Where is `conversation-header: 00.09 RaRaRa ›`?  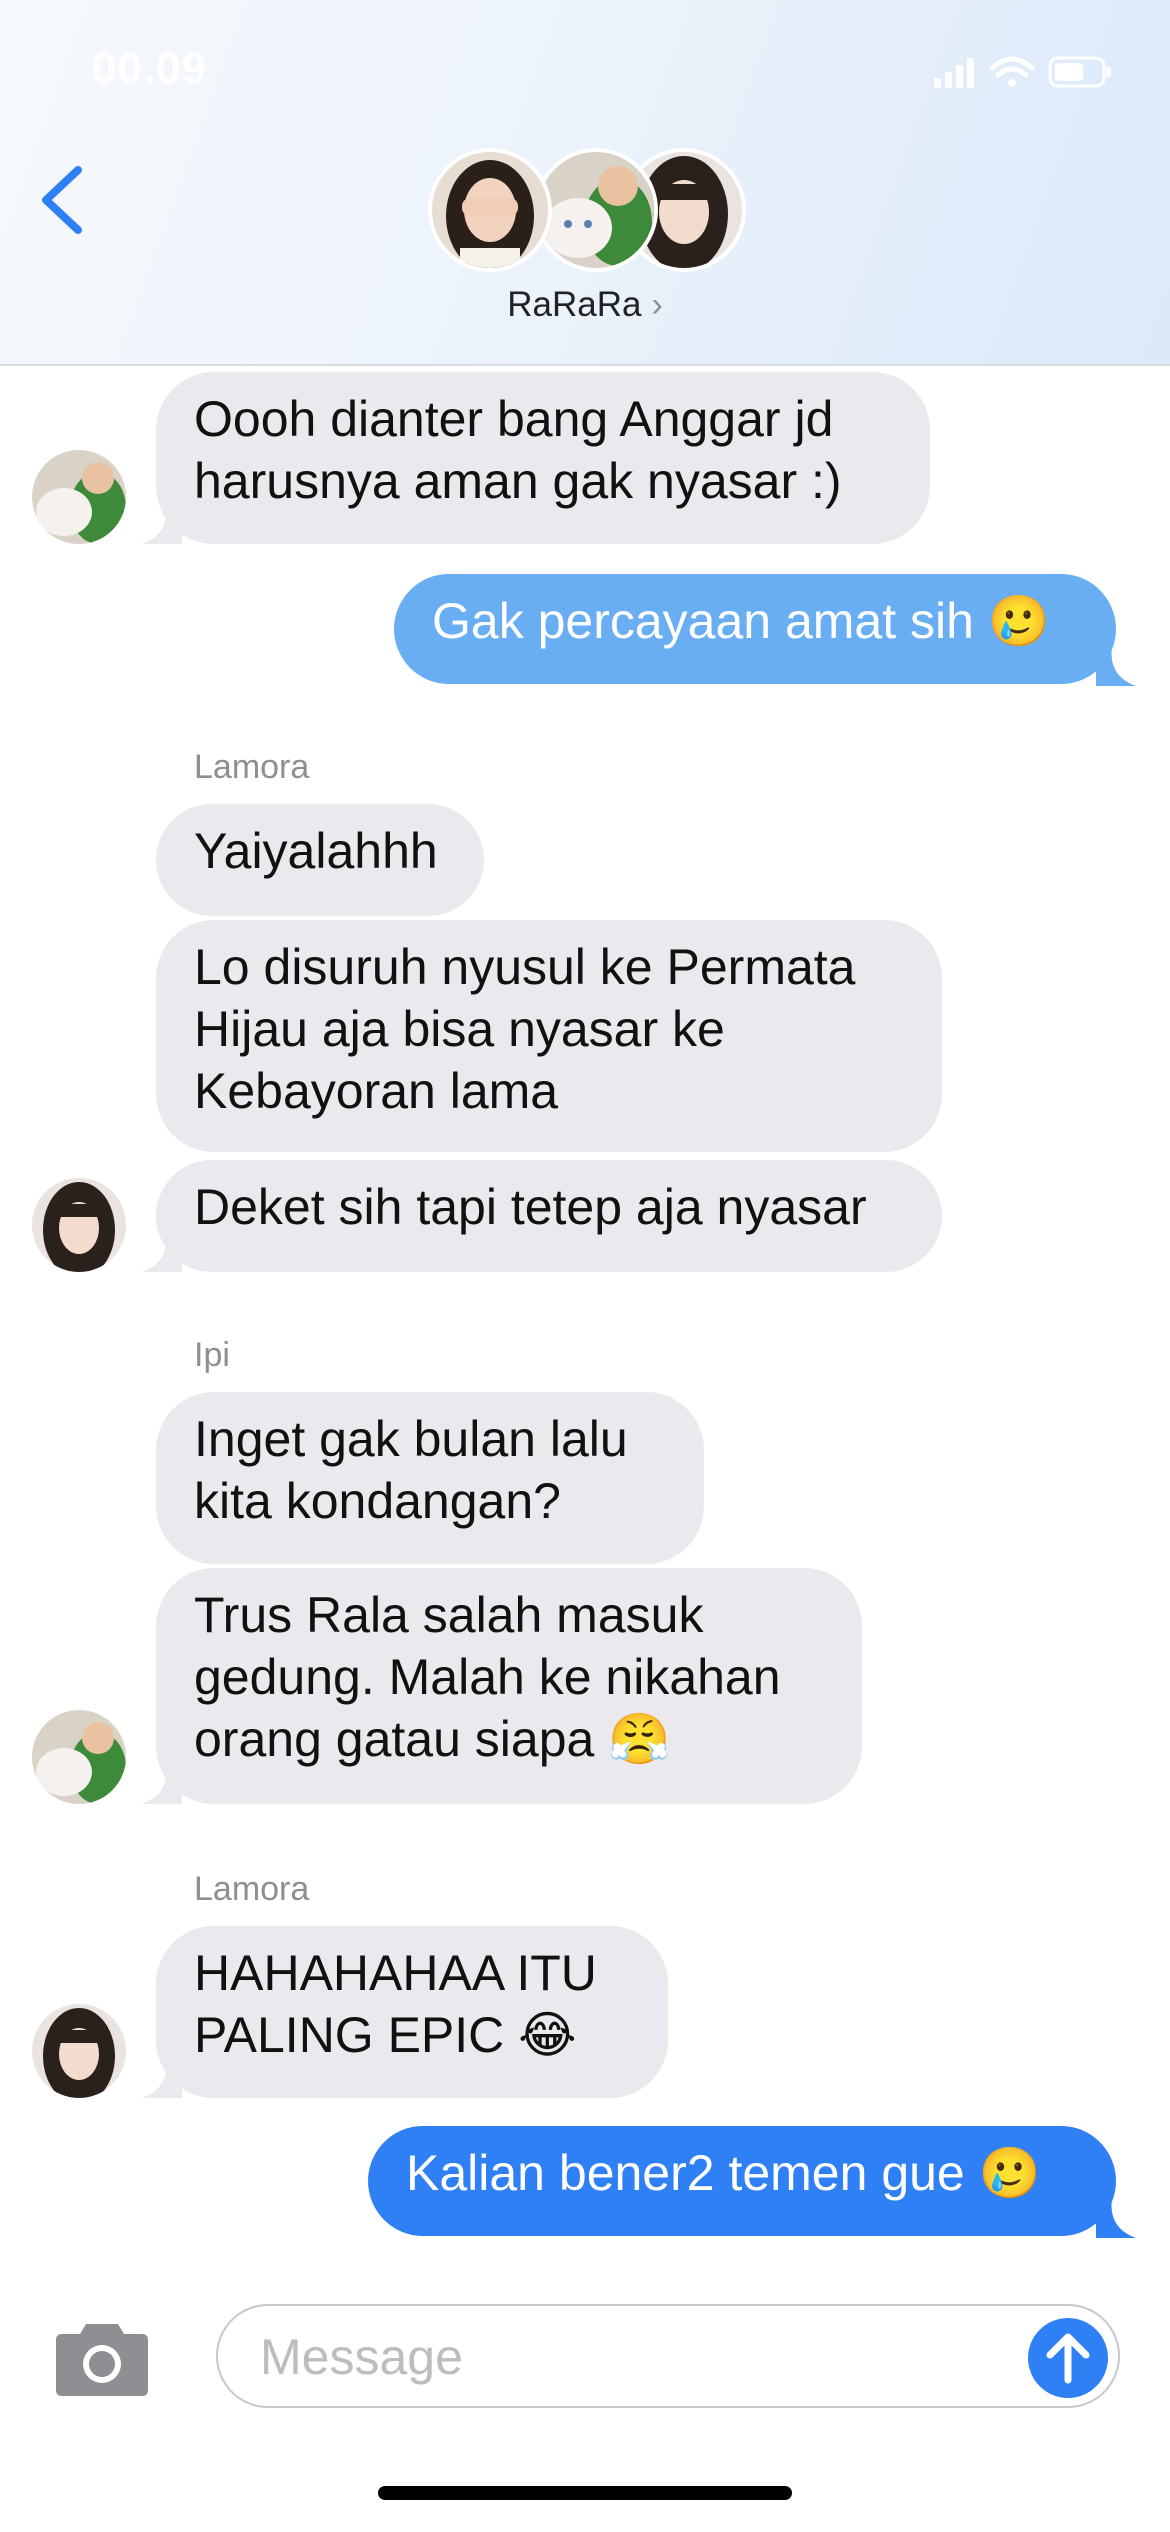 conversation-header: 00.09 RaRaRa › is located at coordinates (585, 183).